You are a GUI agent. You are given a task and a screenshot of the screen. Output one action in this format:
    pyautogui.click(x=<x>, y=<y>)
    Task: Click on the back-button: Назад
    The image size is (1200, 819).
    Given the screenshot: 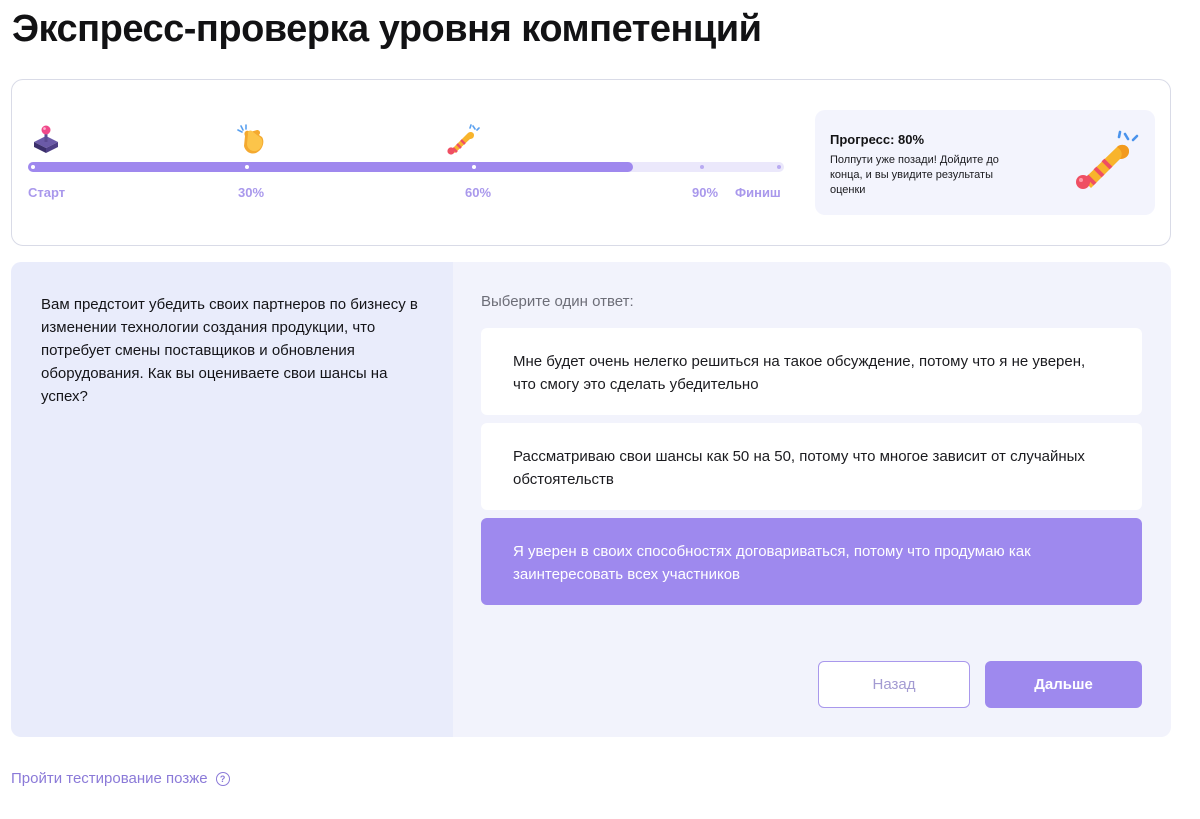 What is the action you would take?
    pyautogui.click(x=894, y=684)
    